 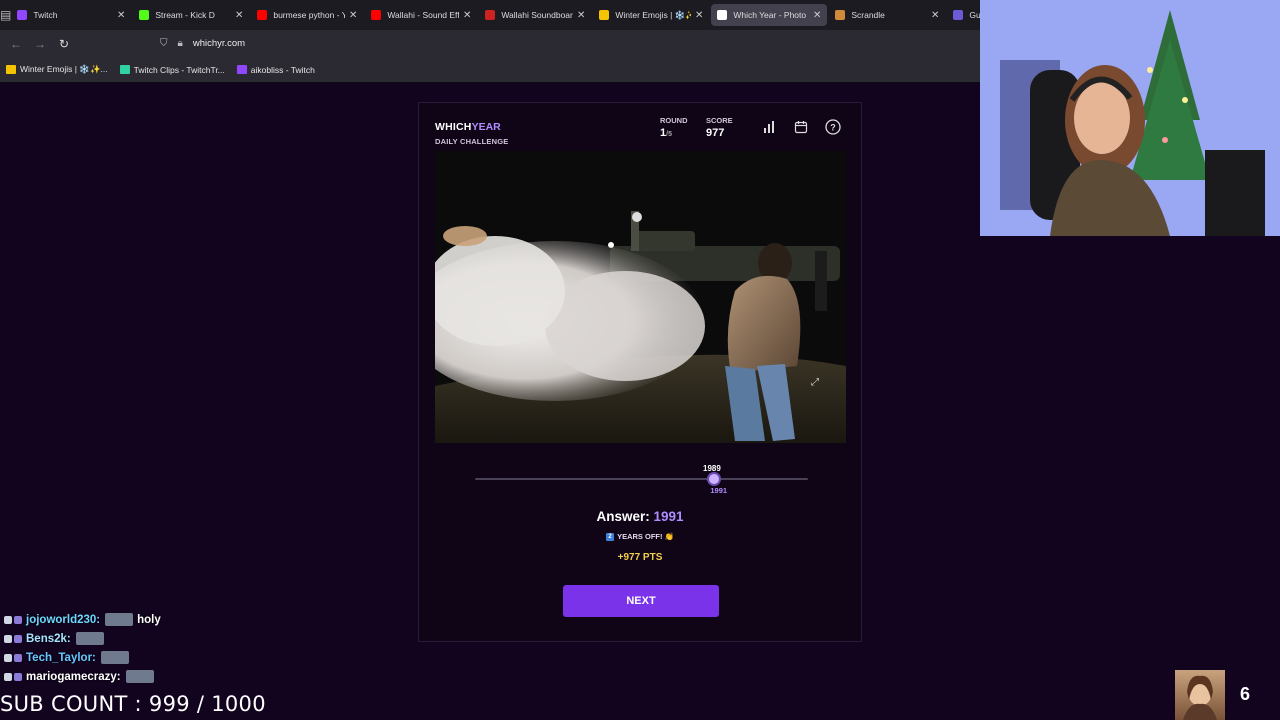 I want to click on tab-label: Winter Emojis | ❄️✨, so click(x=653, y=14).